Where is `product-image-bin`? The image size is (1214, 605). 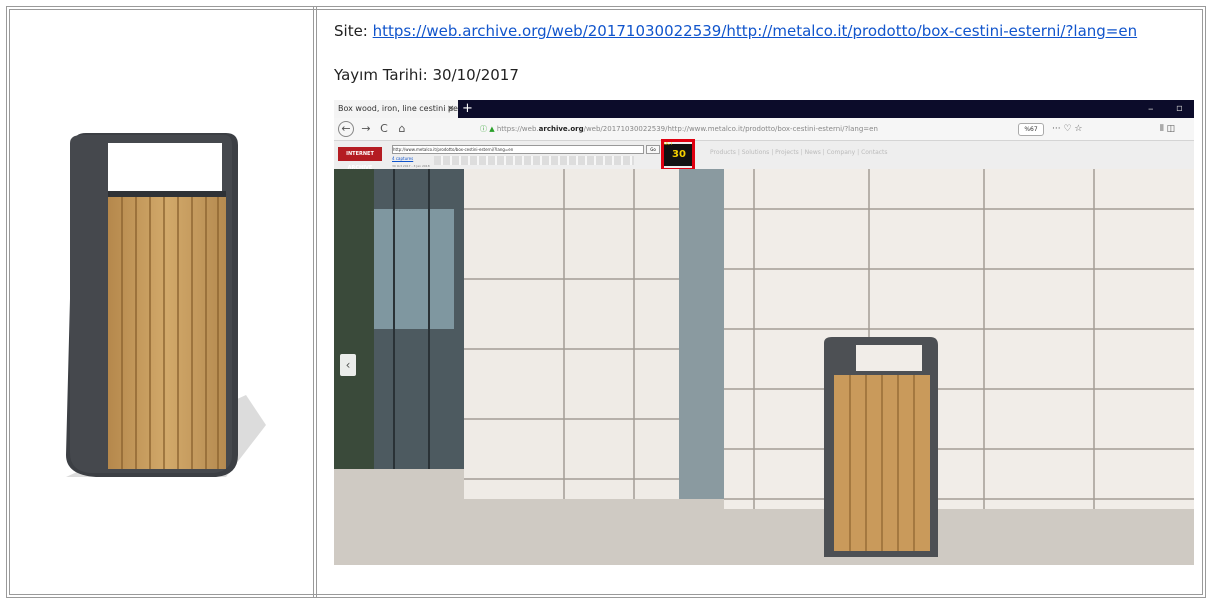
product-image-bin is located at coordinates (166, 305).